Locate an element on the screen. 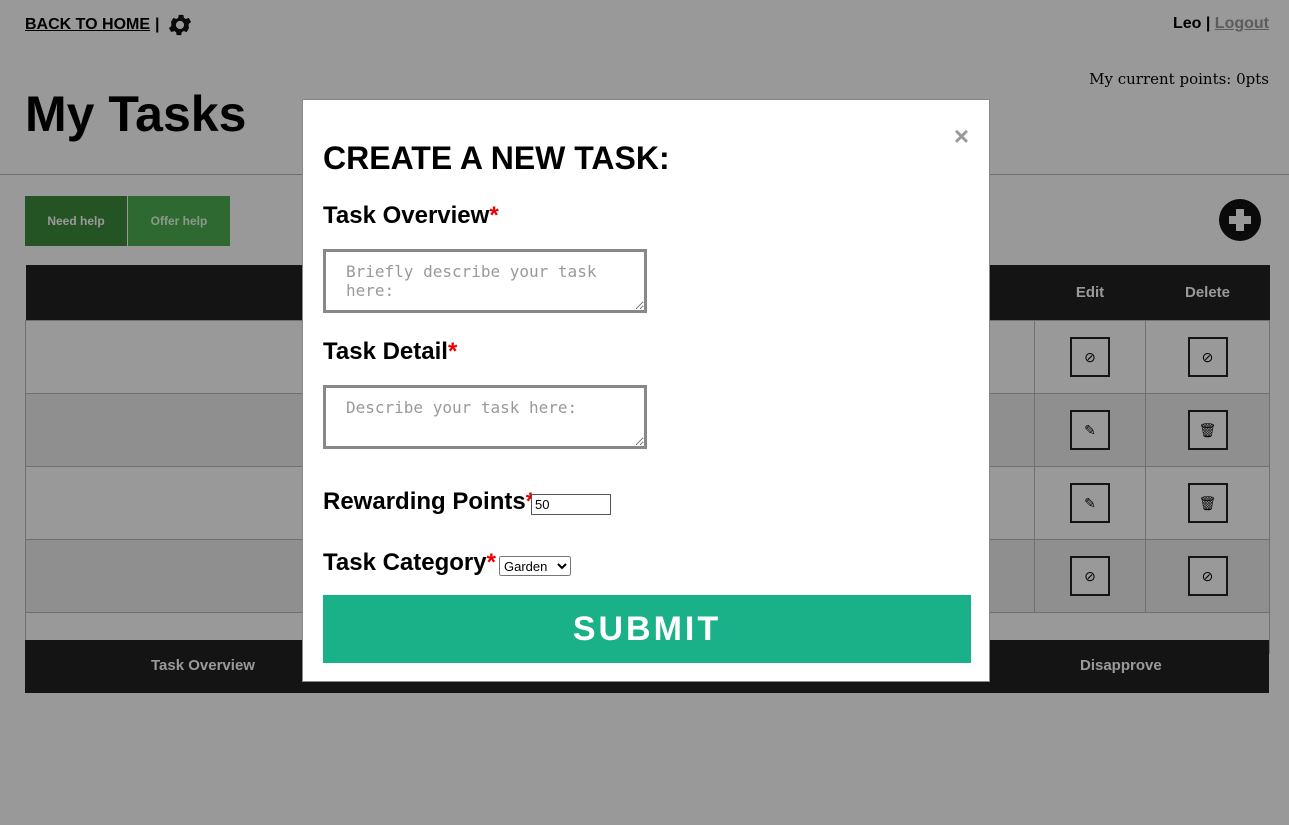  task-detail-label: Task Detail* is located at coordinates (390, 351).